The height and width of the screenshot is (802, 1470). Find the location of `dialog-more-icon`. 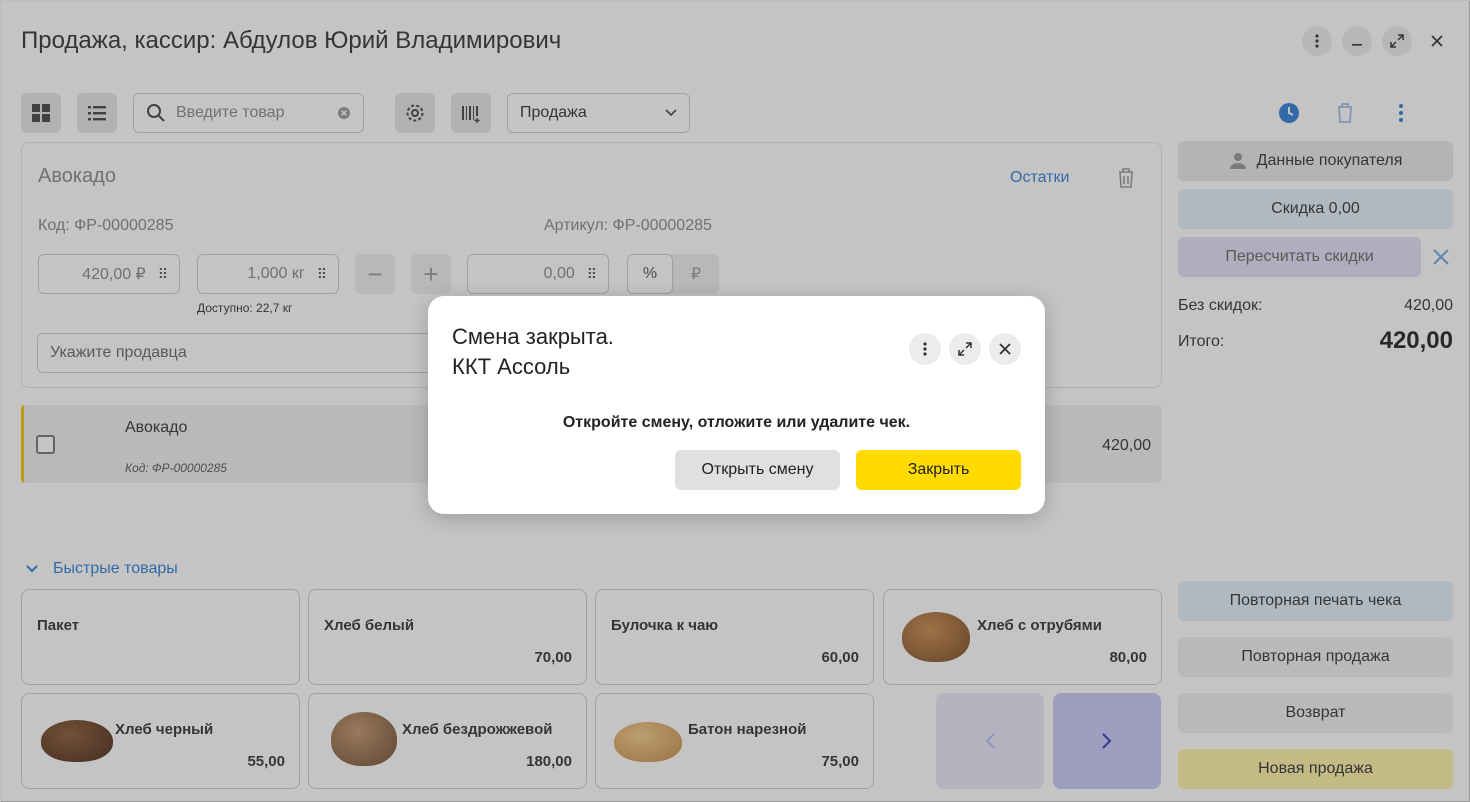

dialog-more-icon is located at coordinates (925, 349).